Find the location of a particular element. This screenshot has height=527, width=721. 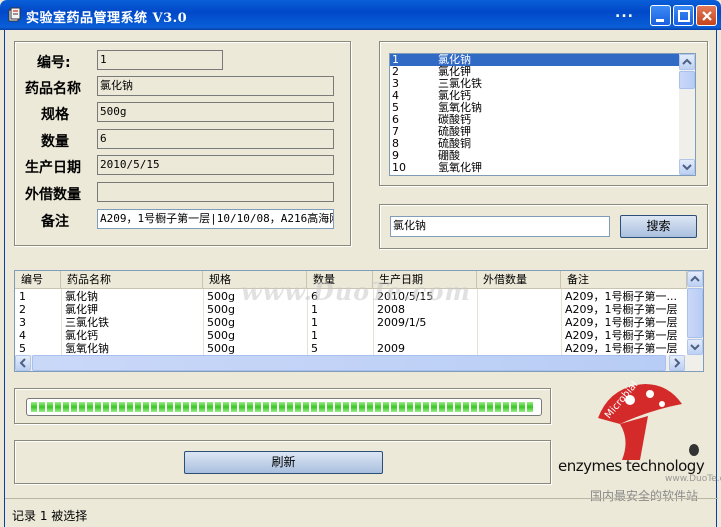

label-remarks: 备注 is located at coordinates (55, 222).